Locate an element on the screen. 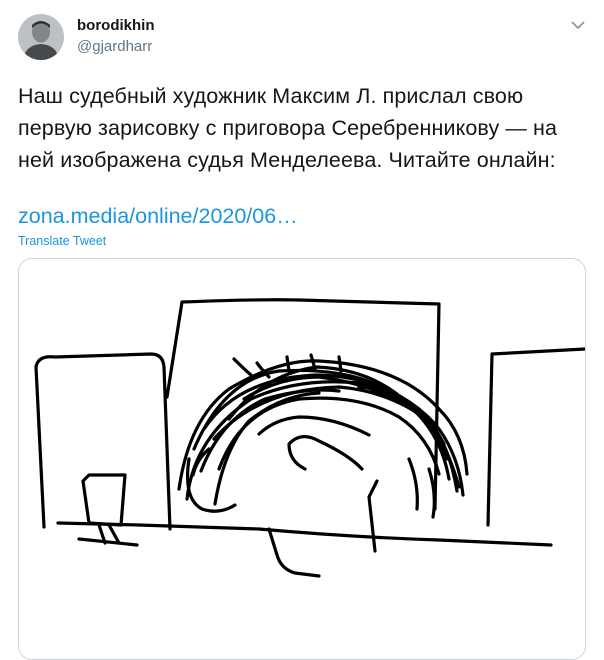  user-avatar-icon is located at coordinates (41, 37).